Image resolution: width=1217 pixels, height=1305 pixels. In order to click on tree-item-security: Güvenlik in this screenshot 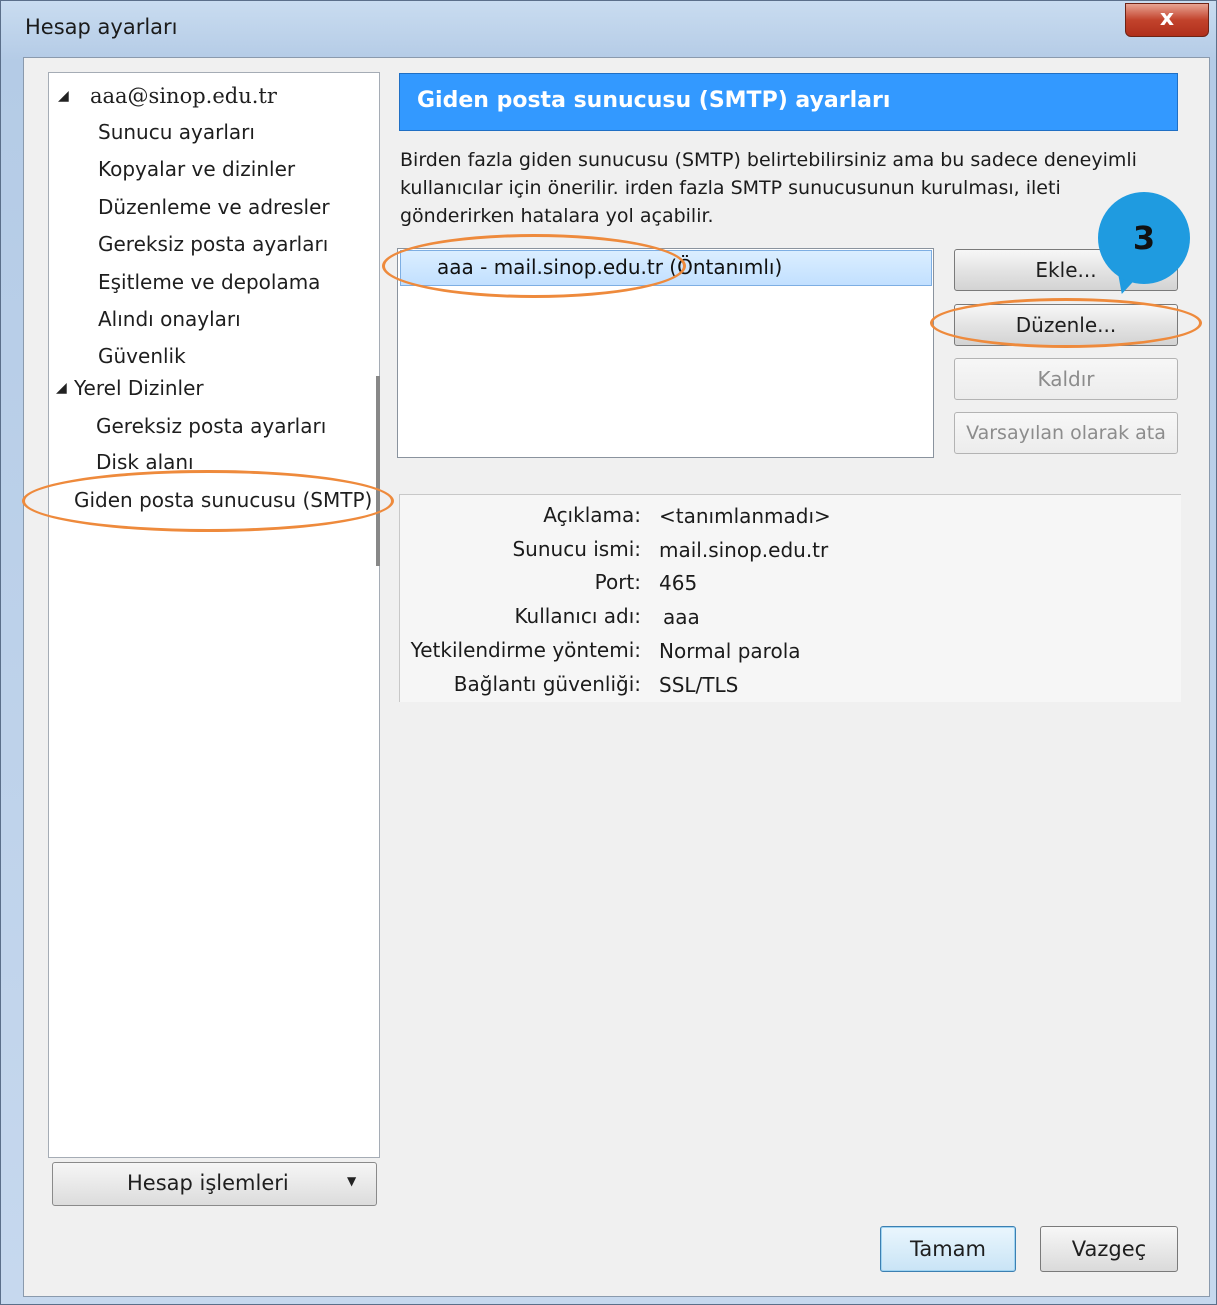, I will do `click(142, 356)`.